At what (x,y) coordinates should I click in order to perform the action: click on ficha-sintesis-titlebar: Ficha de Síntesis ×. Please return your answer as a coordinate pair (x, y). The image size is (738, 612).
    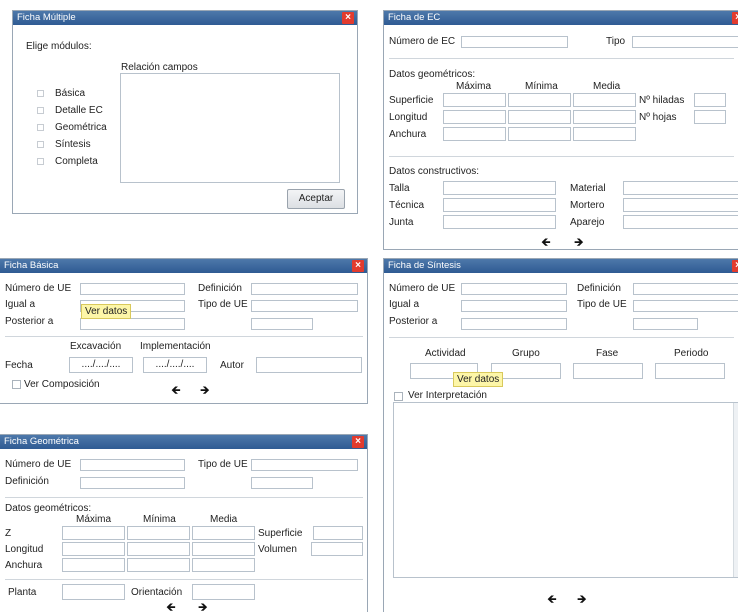
    Looking at the image, I should click on (561, 266).